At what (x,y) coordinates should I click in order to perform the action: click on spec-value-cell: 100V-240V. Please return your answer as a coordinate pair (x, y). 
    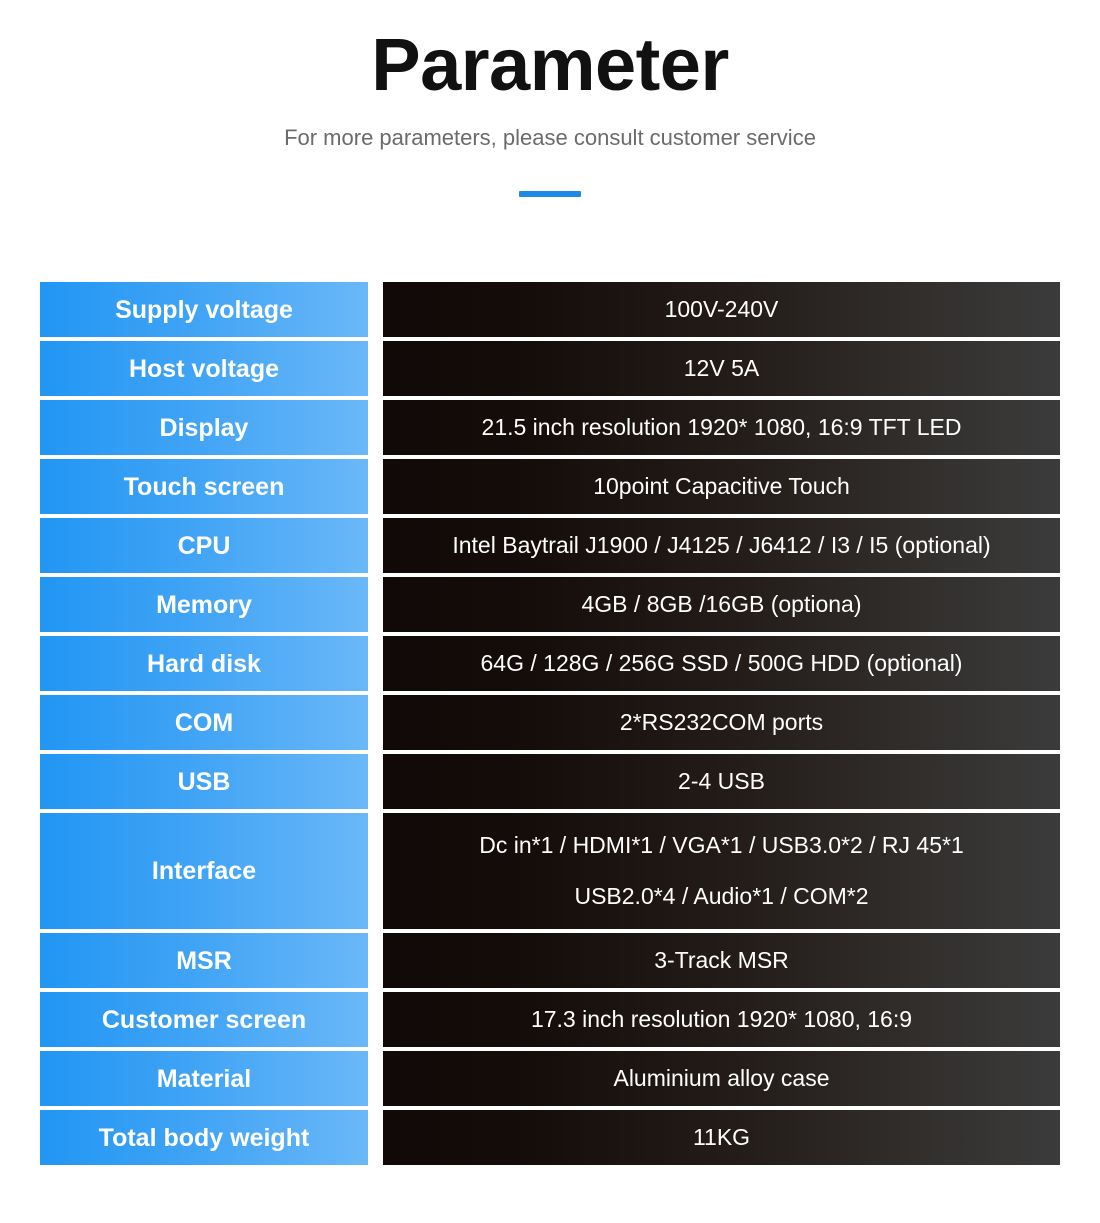
    Looking at the image, I should click on (721, 309).